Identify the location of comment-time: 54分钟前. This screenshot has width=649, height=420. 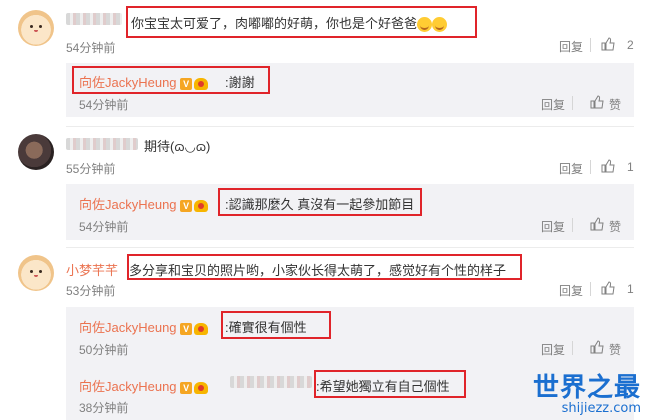
(91, 48).